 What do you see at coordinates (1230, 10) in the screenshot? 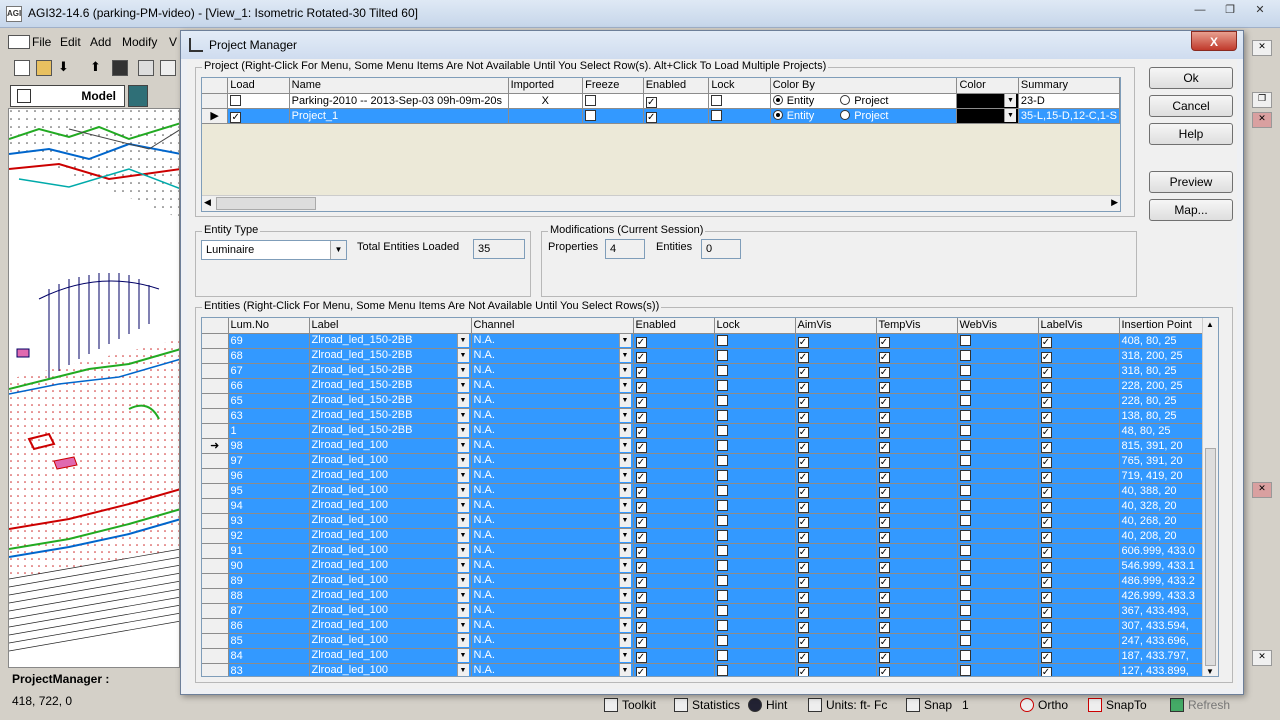
I see `maximize-icon: ❐` at bounding box center [1230, 10].